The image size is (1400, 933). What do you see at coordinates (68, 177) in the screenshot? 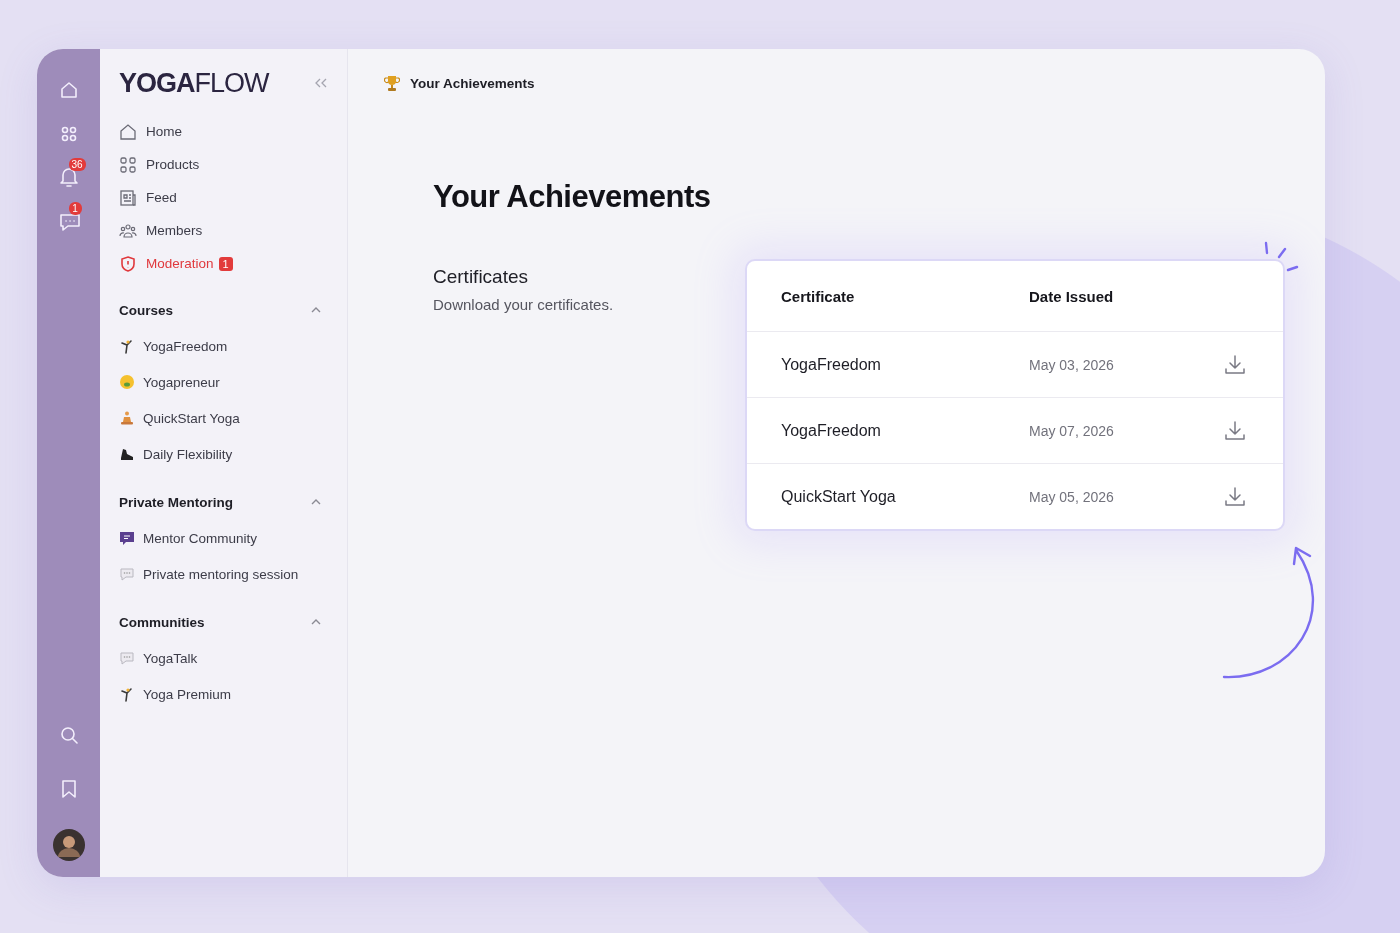
I see `bell-icon` at bounding box center [68, 177].